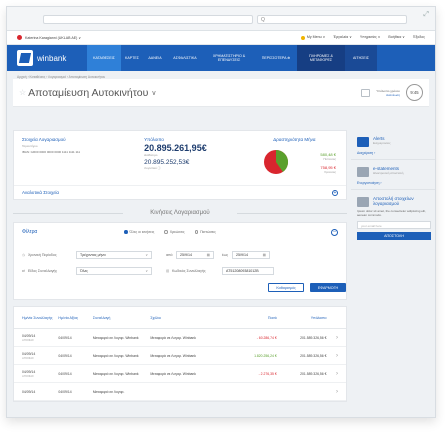 The height and width of the screenshot is (444, 445). Describe the element at coordinates (40, 318) in the screenshot. I see `header-tx-date: Ημ/νία Συναλλαγής` at that location.